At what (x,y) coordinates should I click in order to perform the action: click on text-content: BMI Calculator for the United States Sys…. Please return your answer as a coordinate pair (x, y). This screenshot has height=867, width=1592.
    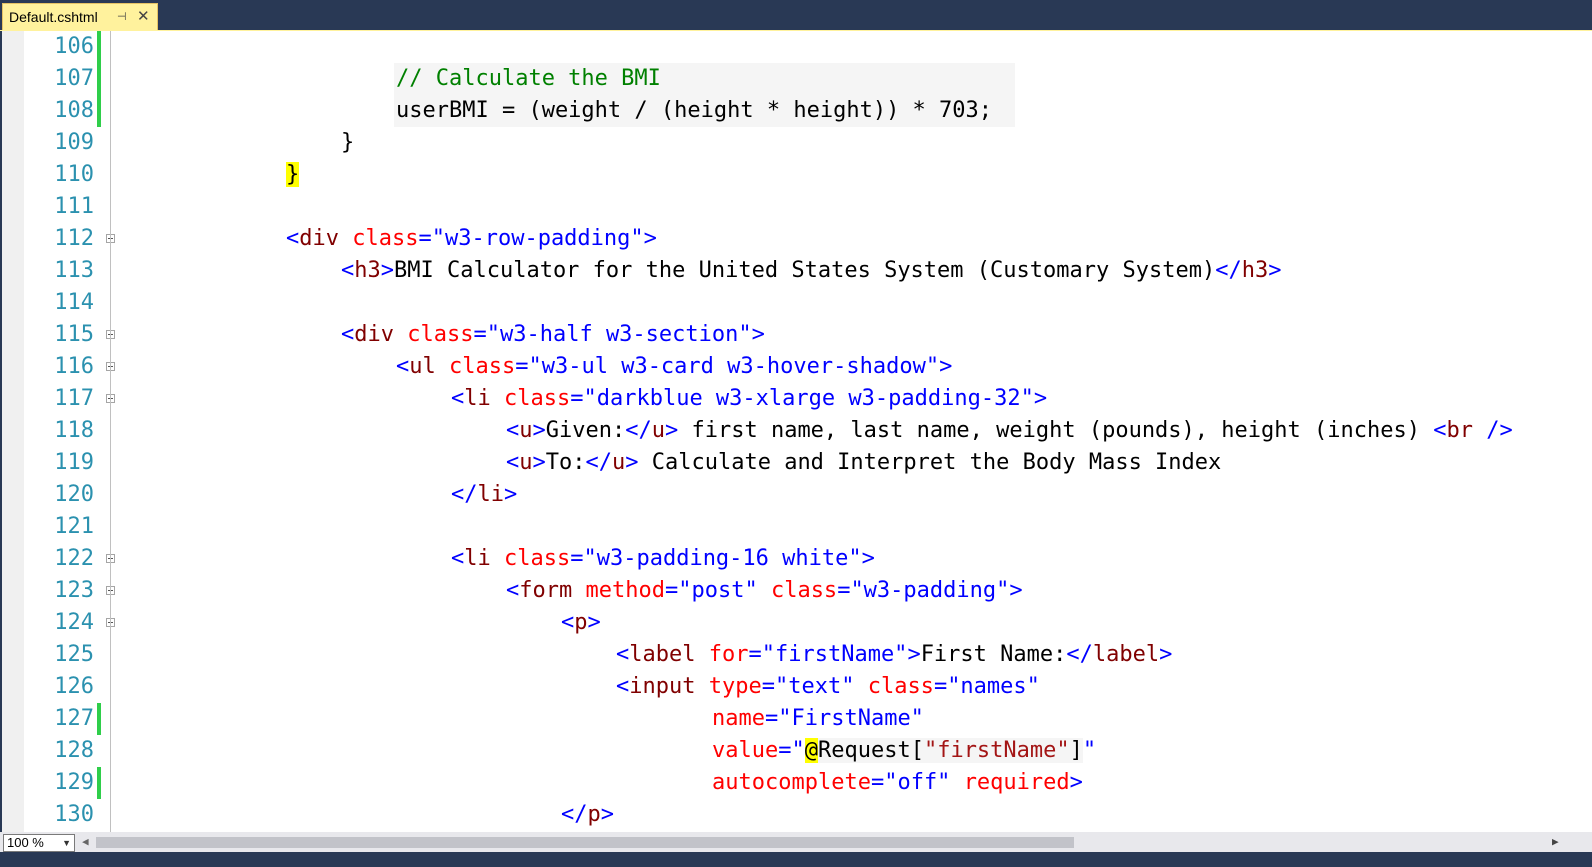
    Looking at the image, I should click on (805, 270).